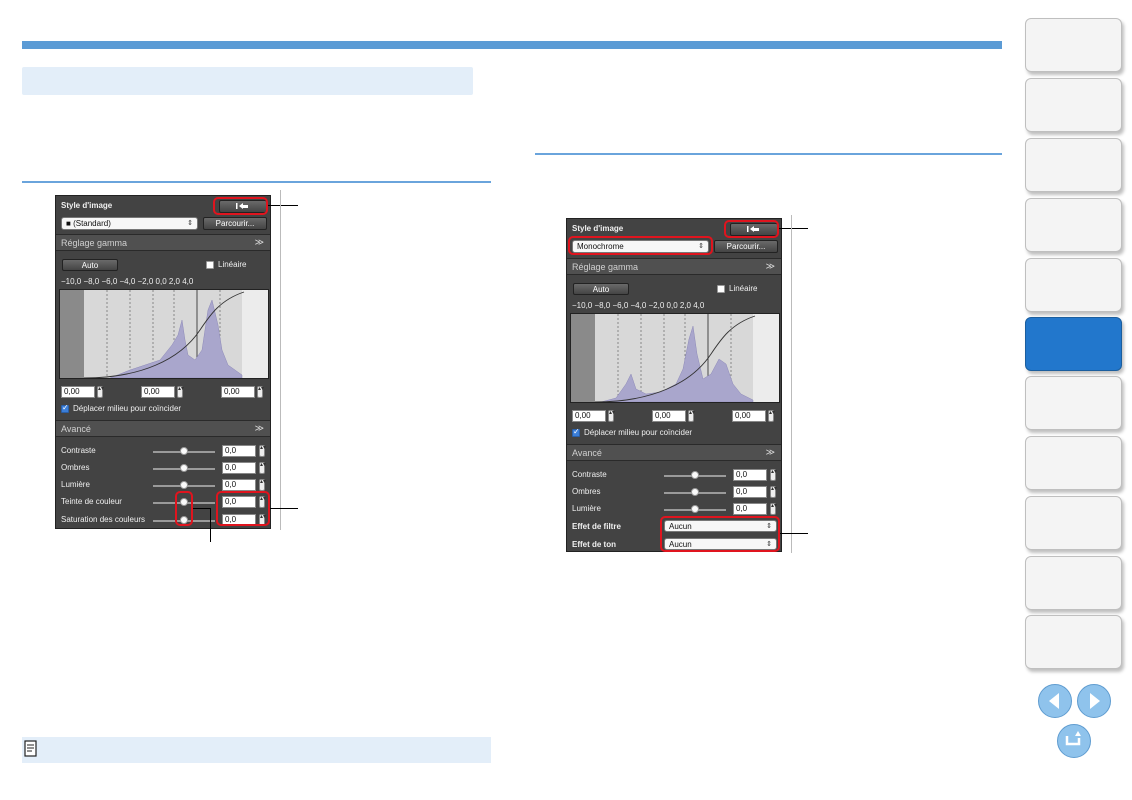 The width and height of the screenshot is (1132, 800). What do you see at coordinates (768, 154) in the screenshot?
I see `section-divider-right` at bounding box center [768, 154].